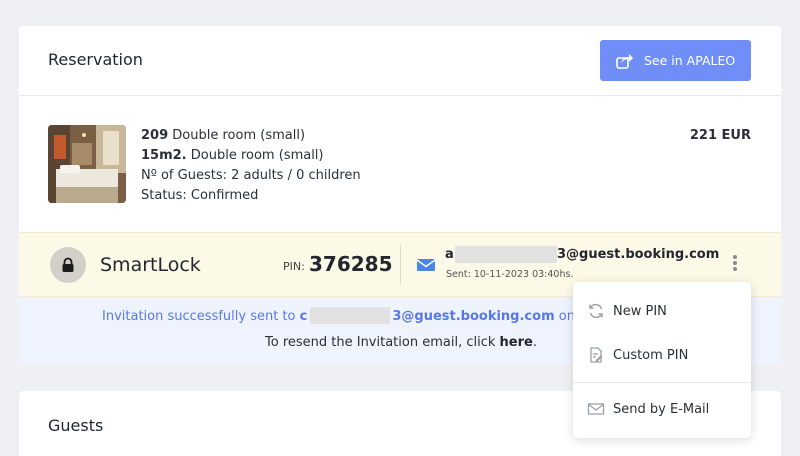 This screenshot has width=800, height=456. I want to click on menu-item-custom-pin: Custom PIN, so click(662, 355).